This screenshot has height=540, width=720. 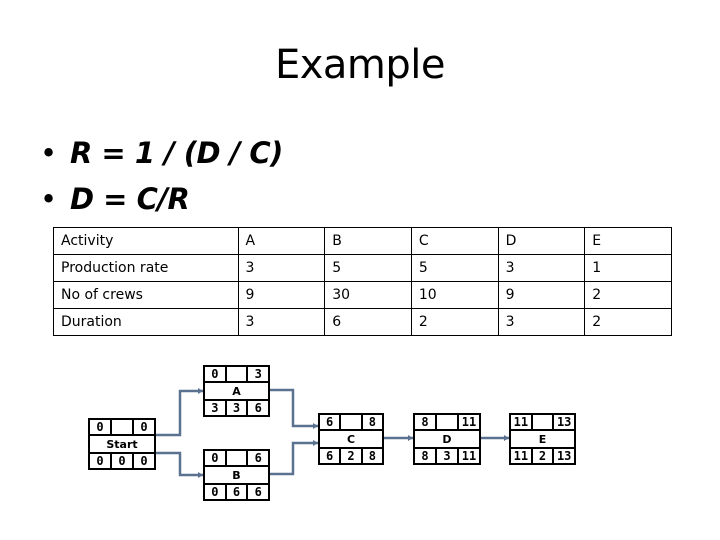 I want to click on node-bottom-row: 0 6 6, so click(x=236, y=491).